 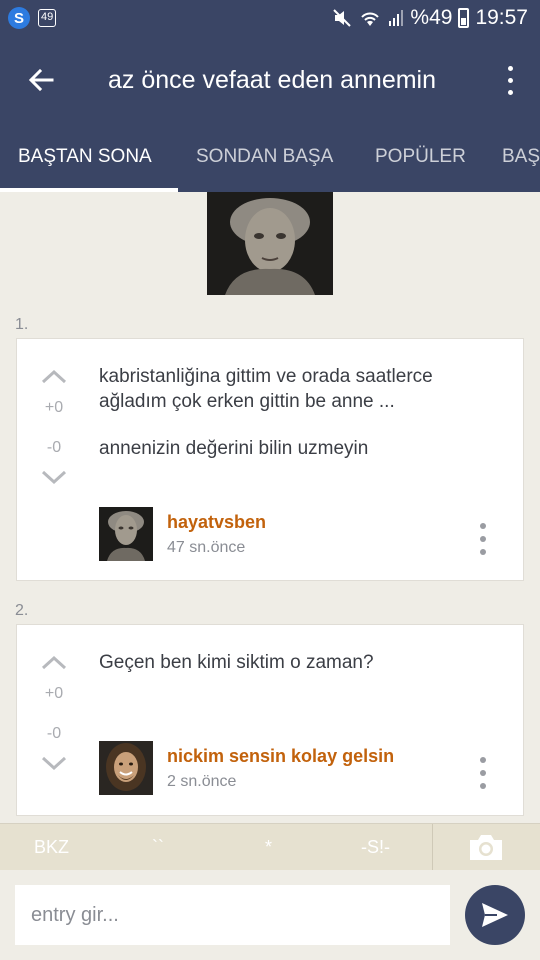 What do you see at coordinates (432, 847) in the screenshot?
I see `toolbar-divider` at bounding box center [432, 847].